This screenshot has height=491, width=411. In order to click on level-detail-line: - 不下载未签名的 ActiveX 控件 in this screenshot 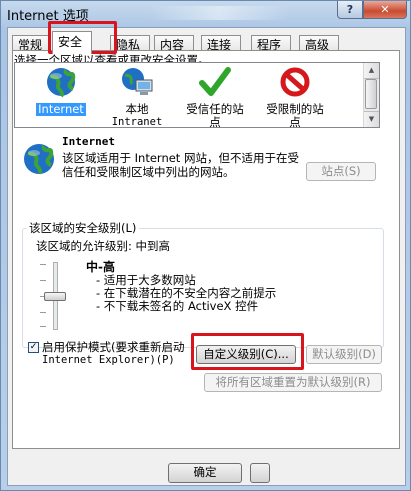, I will do `click(177, 306)`.